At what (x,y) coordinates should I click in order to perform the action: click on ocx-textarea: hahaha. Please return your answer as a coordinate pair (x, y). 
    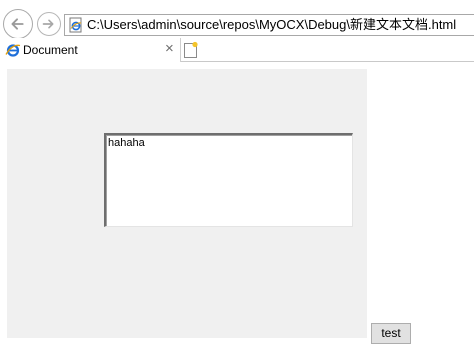
    Looking at the image, I should click on (228, 180).